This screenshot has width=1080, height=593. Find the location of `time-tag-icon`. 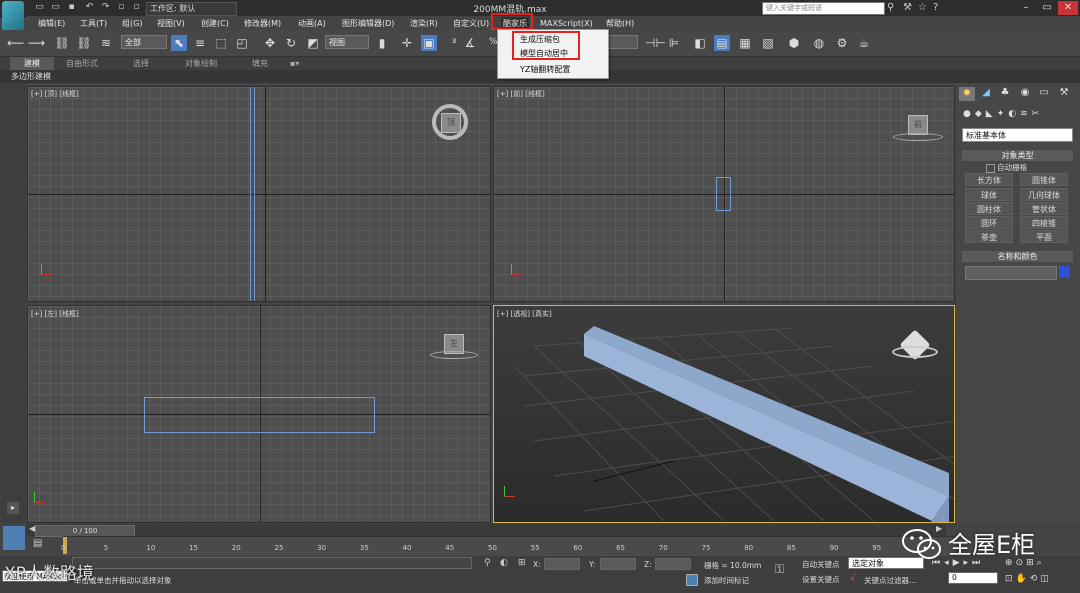

time-tag-icon is located at coordinates (692, 580).